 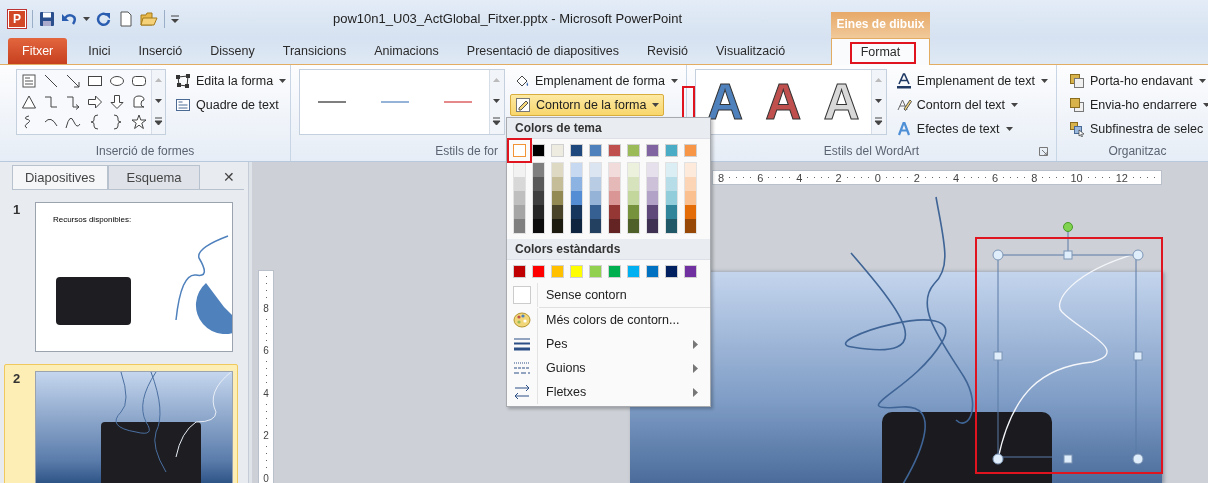 What do you see at coordinates (231, 81) in the screenshot?
I see `ribbon-button: Edita la forma` at bounding box center [231, 81].